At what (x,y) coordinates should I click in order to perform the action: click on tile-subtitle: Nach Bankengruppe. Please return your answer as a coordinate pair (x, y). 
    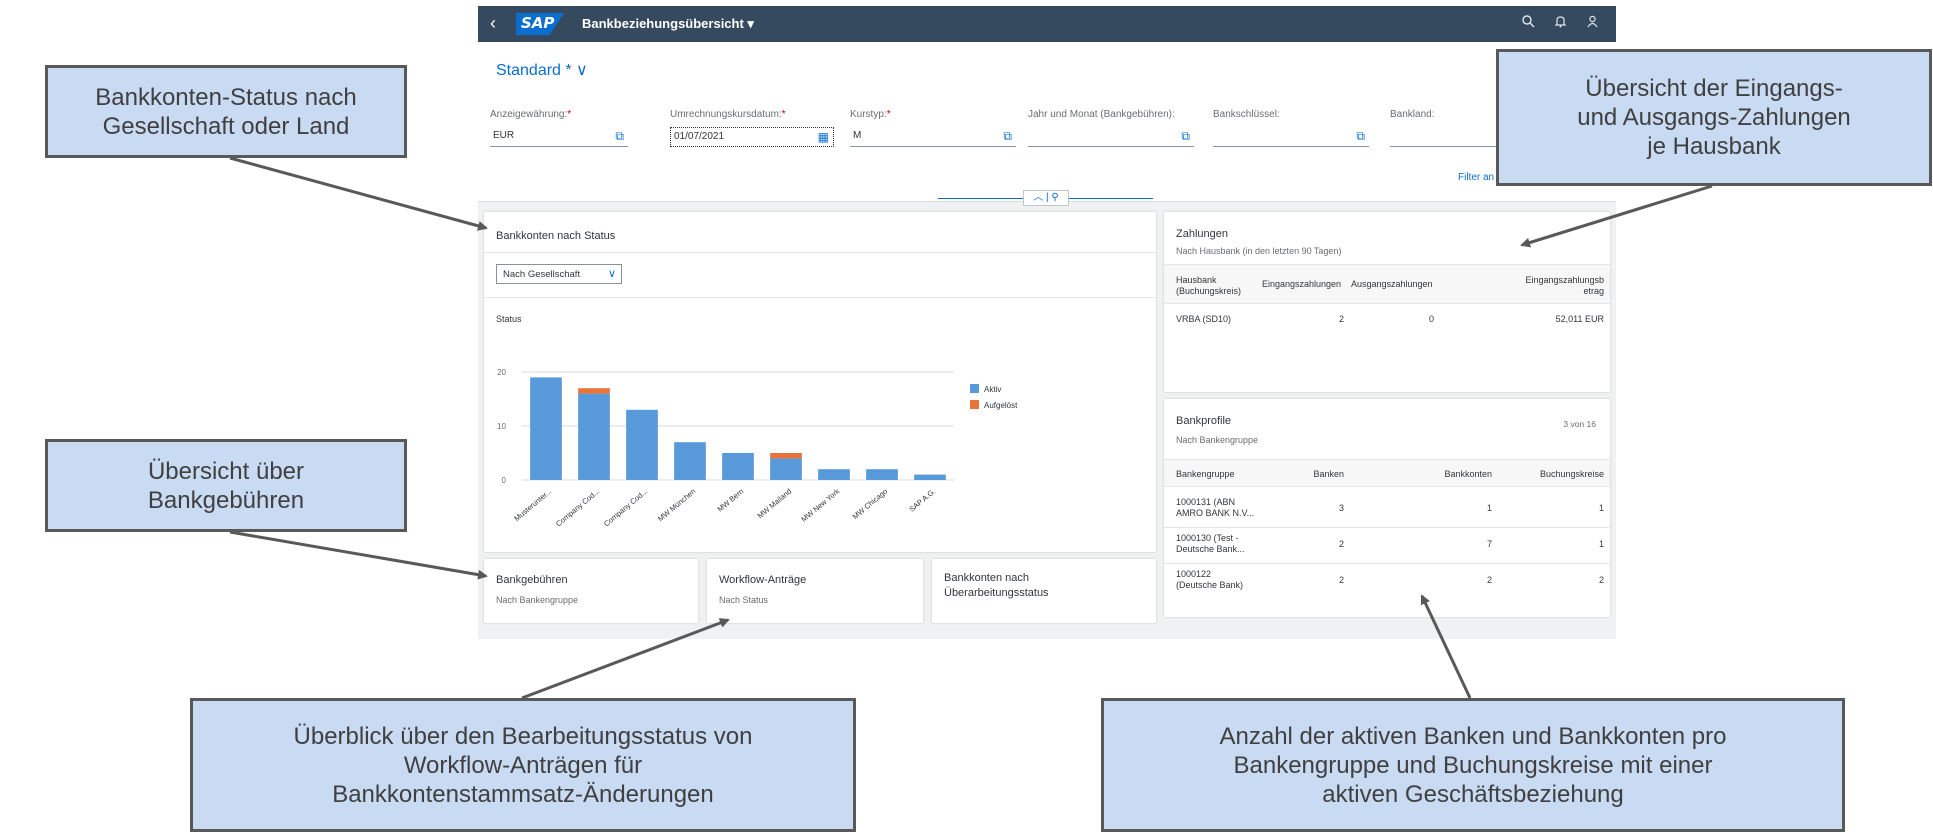
    Looking at the image, I should click on (537, 600).